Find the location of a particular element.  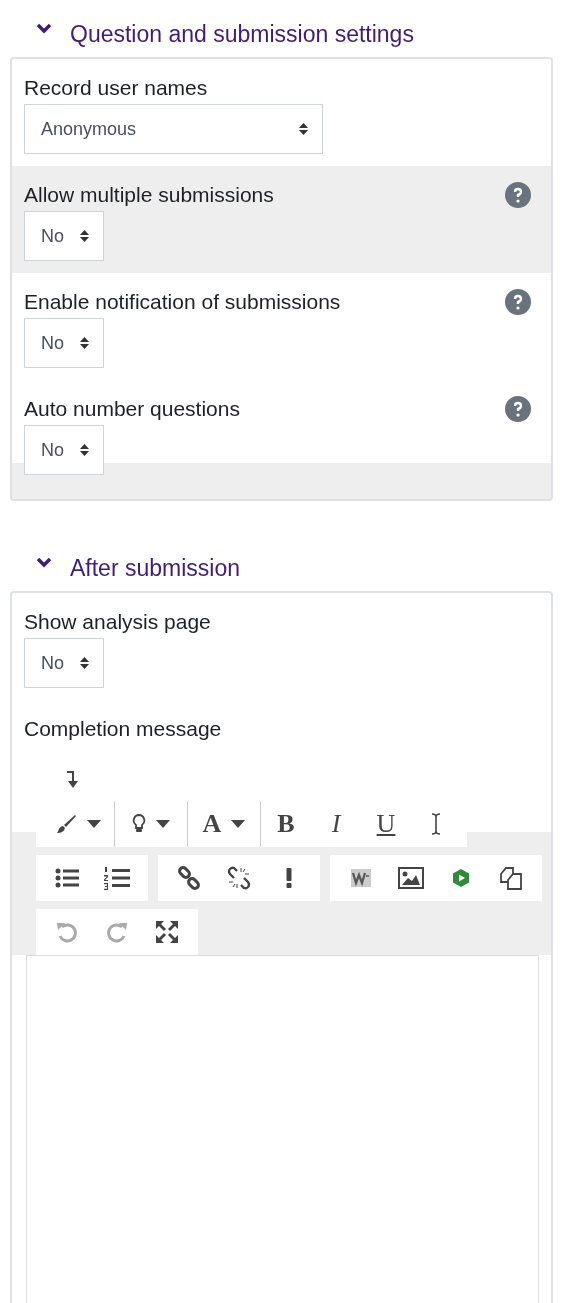

play-icon is located at coordinates (461, 878).